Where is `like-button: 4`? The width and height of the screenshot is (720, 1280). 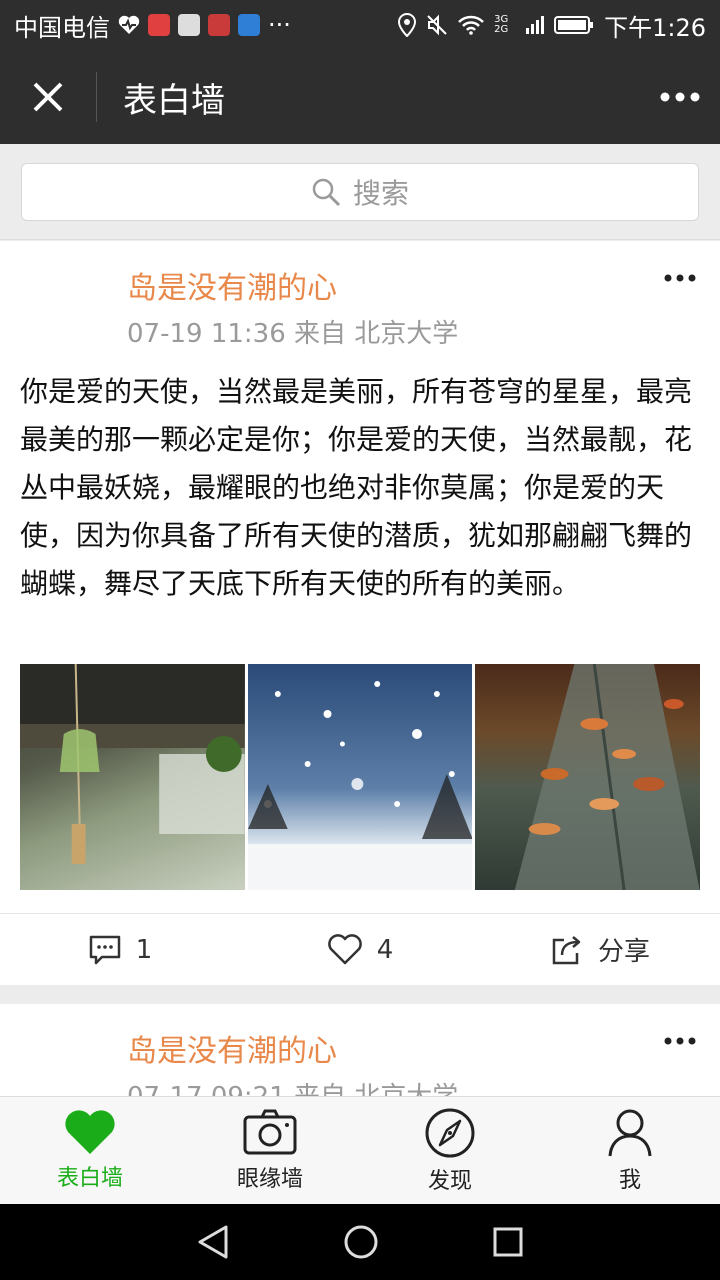 like-button: 4 is located at coordinates (360, 949).